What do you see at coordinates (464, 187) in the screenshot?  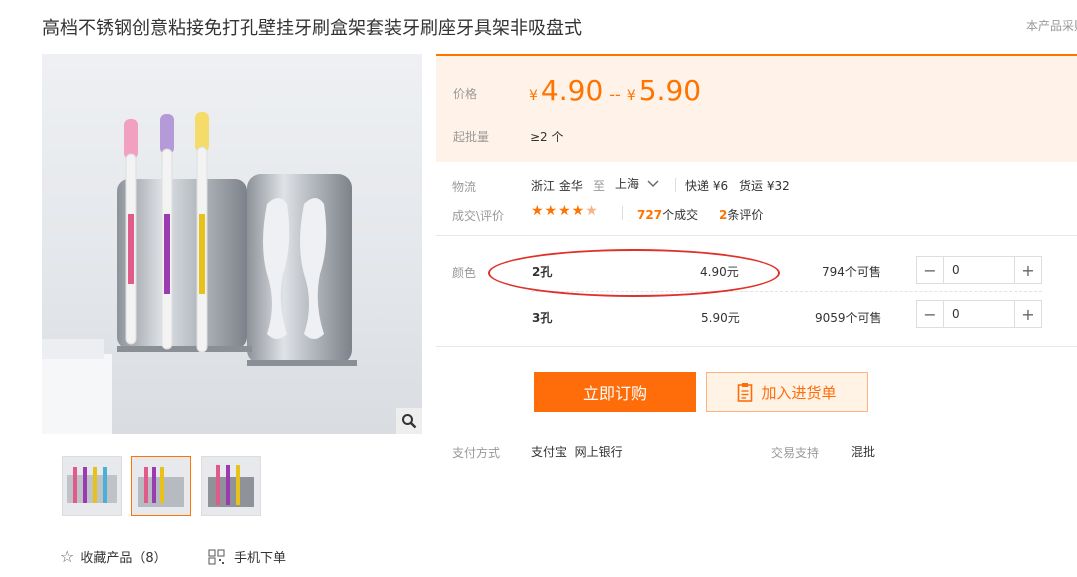 I see `logistics-label: 物流` at bounding box center [464, 187].